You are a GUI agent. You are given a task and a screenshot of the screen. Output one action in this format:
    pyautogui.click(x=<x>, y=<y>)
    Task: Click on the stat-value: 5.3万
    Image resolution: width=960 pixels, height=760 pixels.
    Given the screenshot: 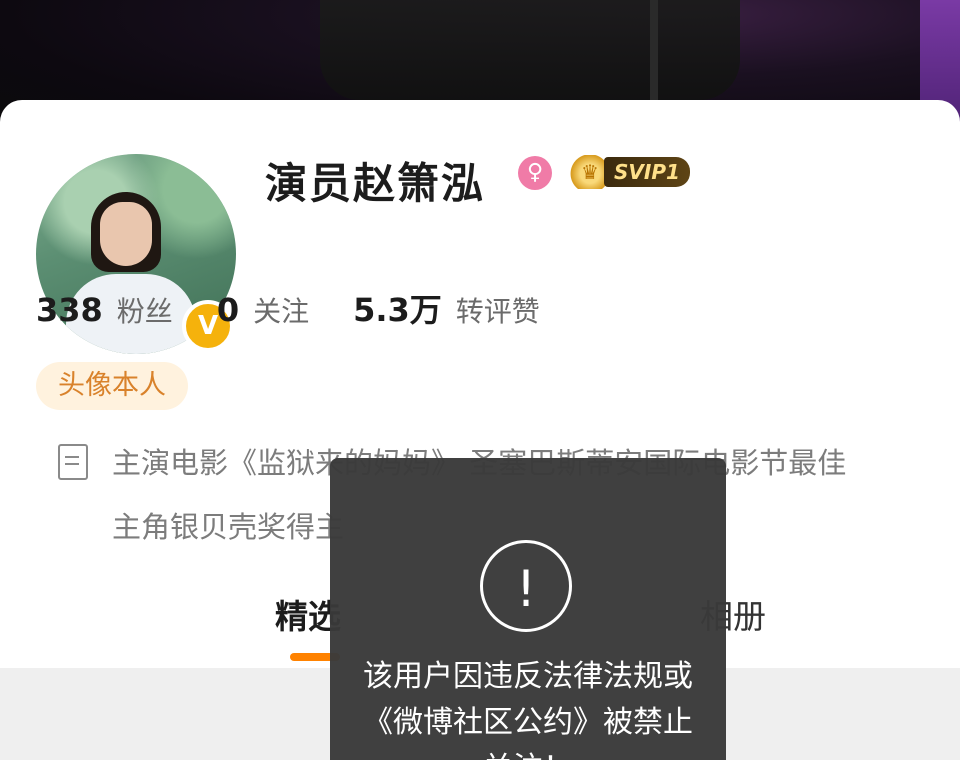 What is the action you would take?
    pyautogui.click(x=397, y=310)
    